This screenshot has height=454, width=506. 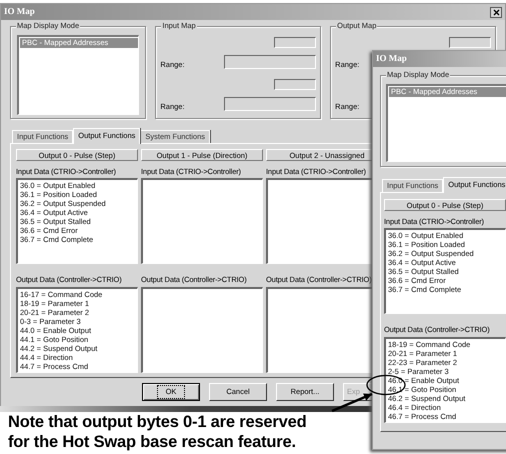 I want to click on close-button, so click(x=496, y=12).